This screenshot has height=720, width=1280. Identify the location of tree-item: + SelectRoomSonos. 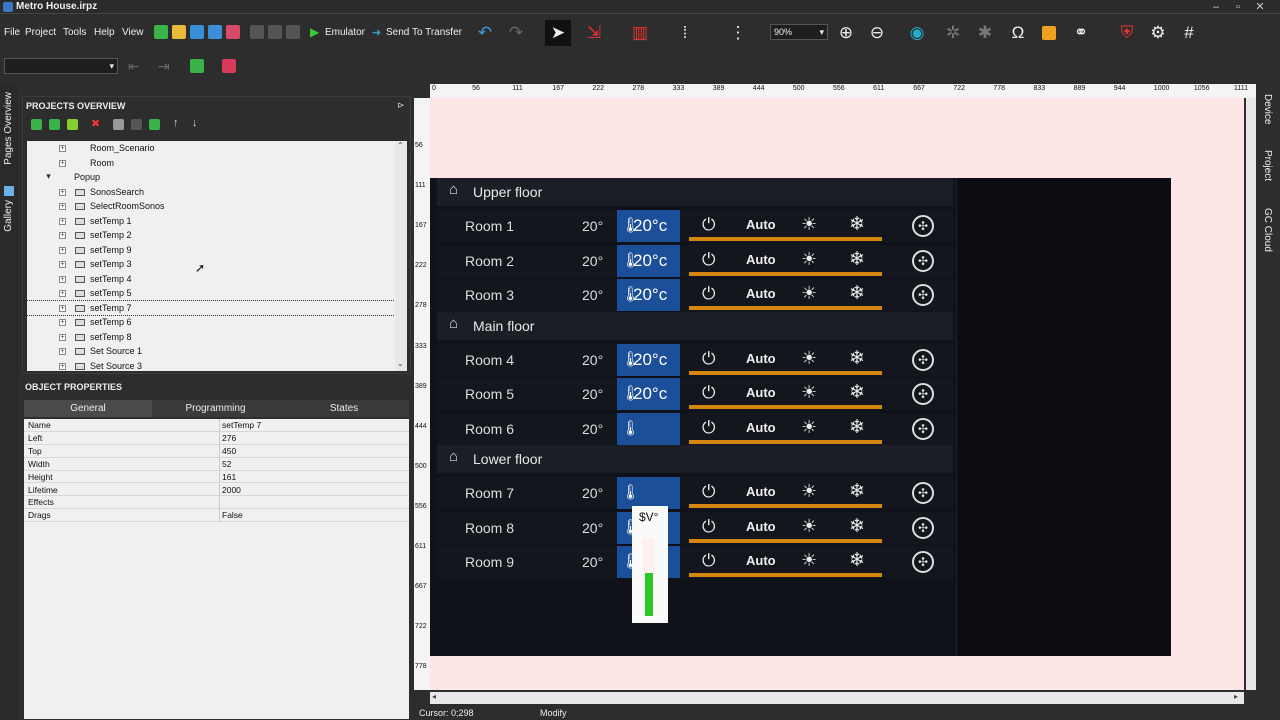
(211, 206).